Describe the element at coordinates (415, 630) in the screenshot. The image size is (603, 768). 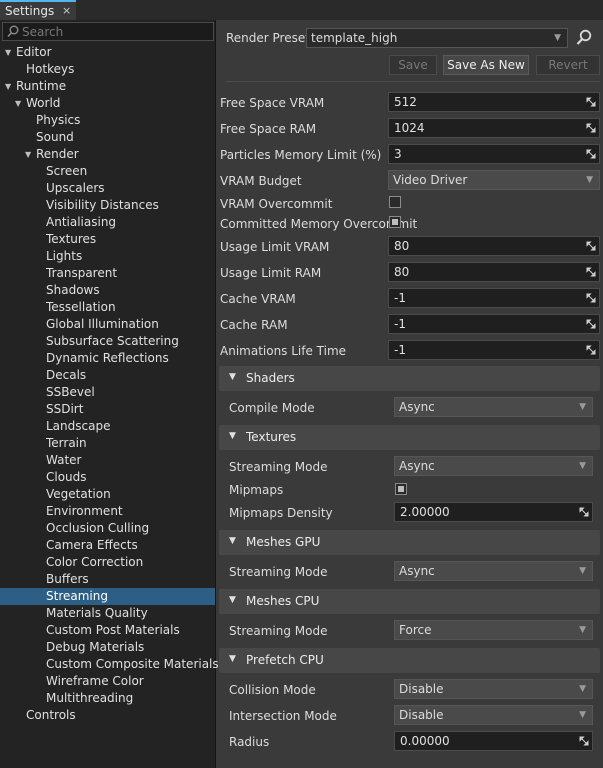
I see `meshes-cpu-streaming-mode-value: Force` at that location.